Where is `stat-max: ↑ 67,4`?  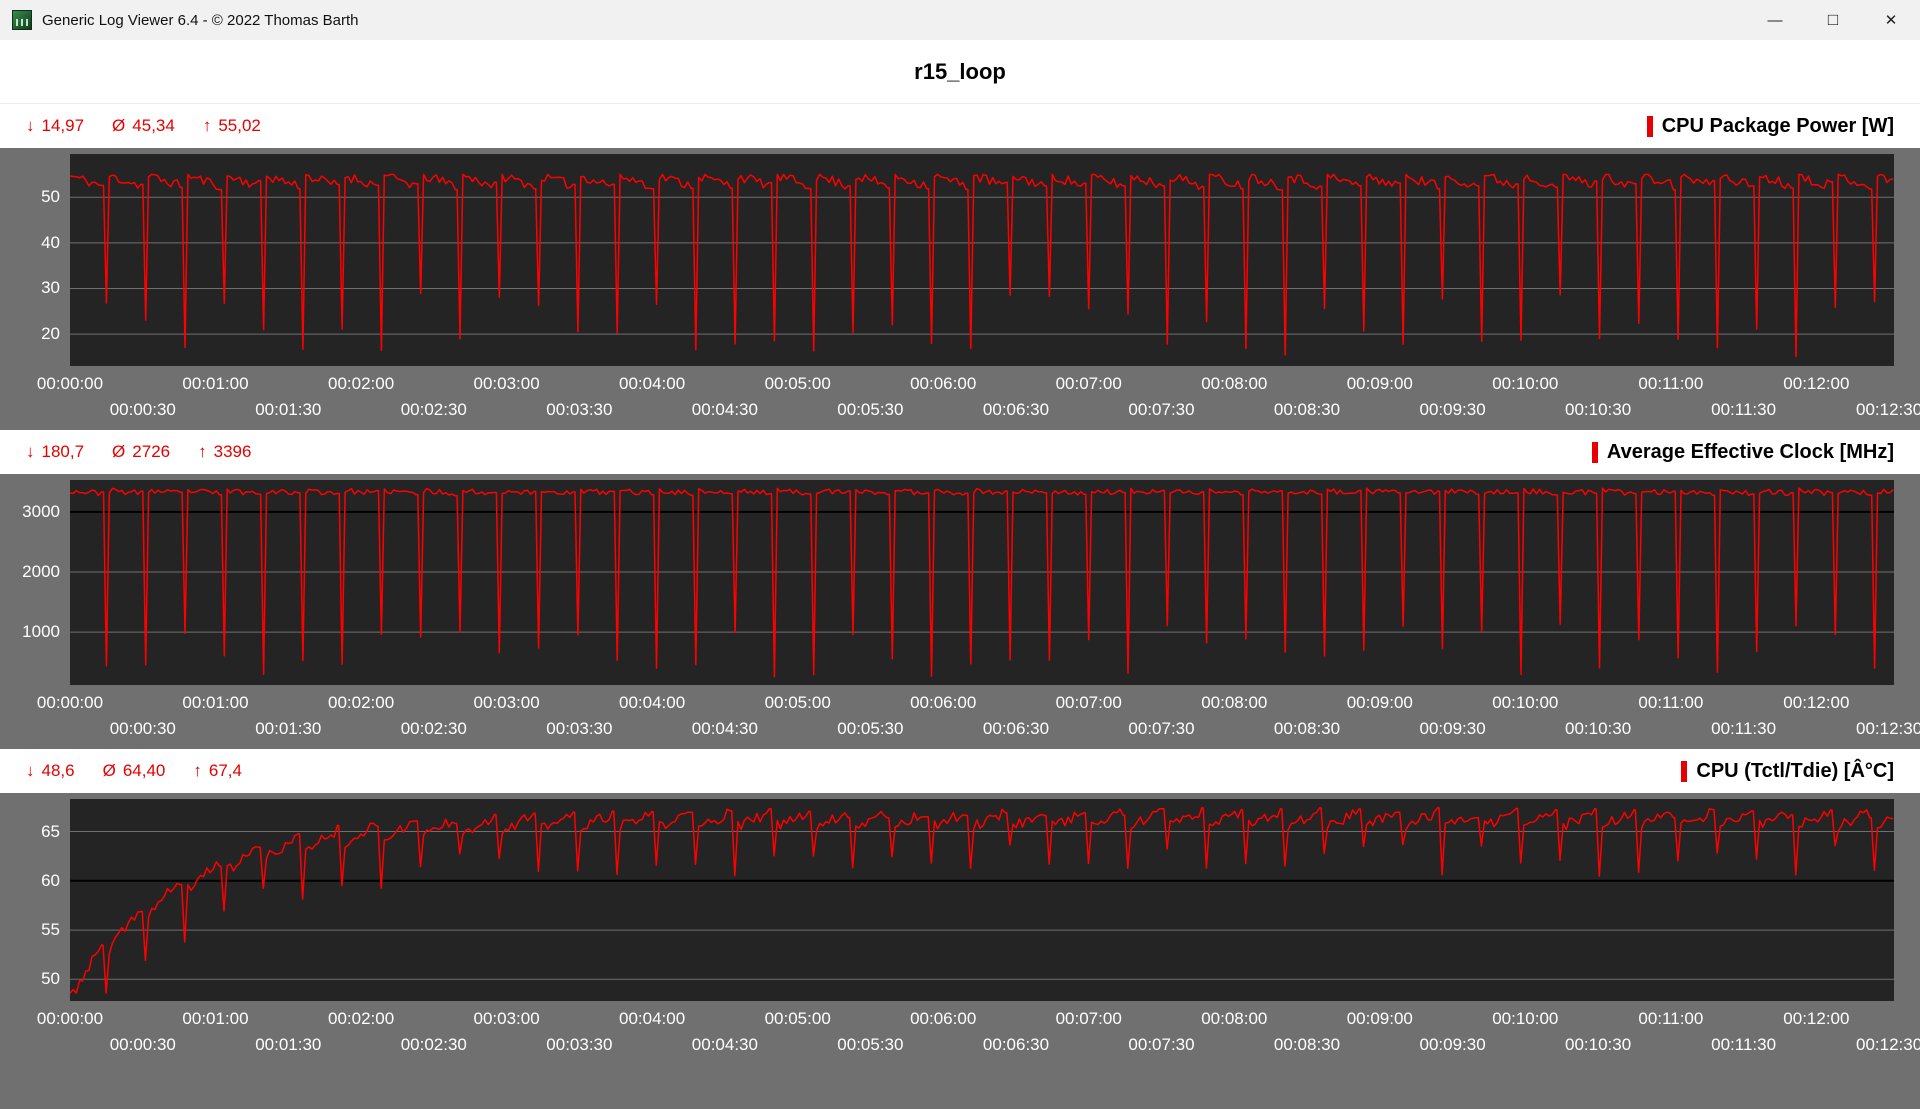
stat-max: ↑ 67,4 is located at coordinates (217, 771).